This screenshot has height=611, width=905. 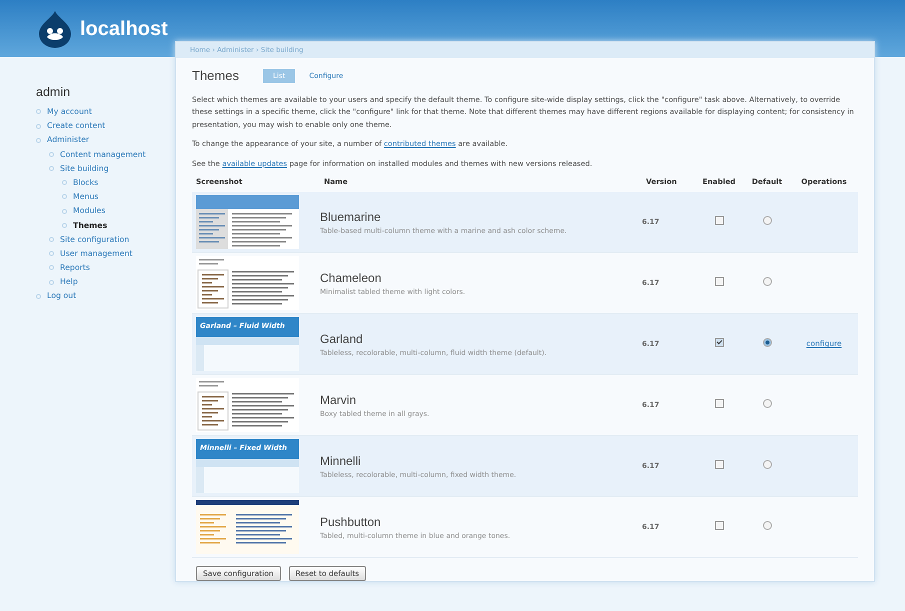 What do you see at coordinates (342, 339) in the screenshot?
I see `theme-name: Garland` at bounding box center [342, 339].